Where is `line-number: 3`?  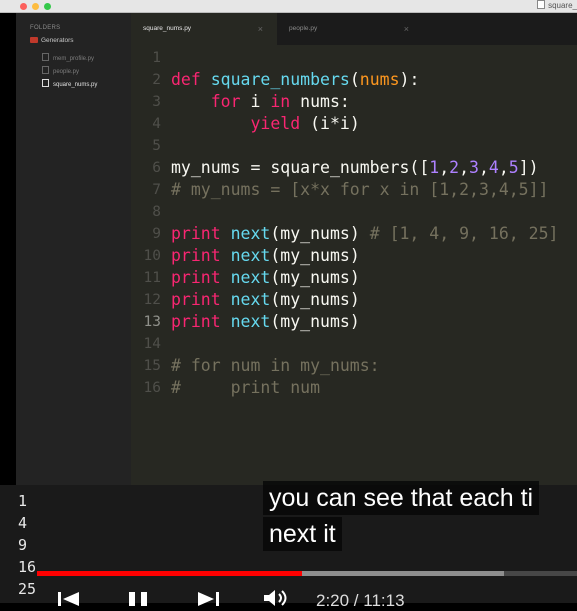 line-number: 3 is located at coordinates (156, 102).